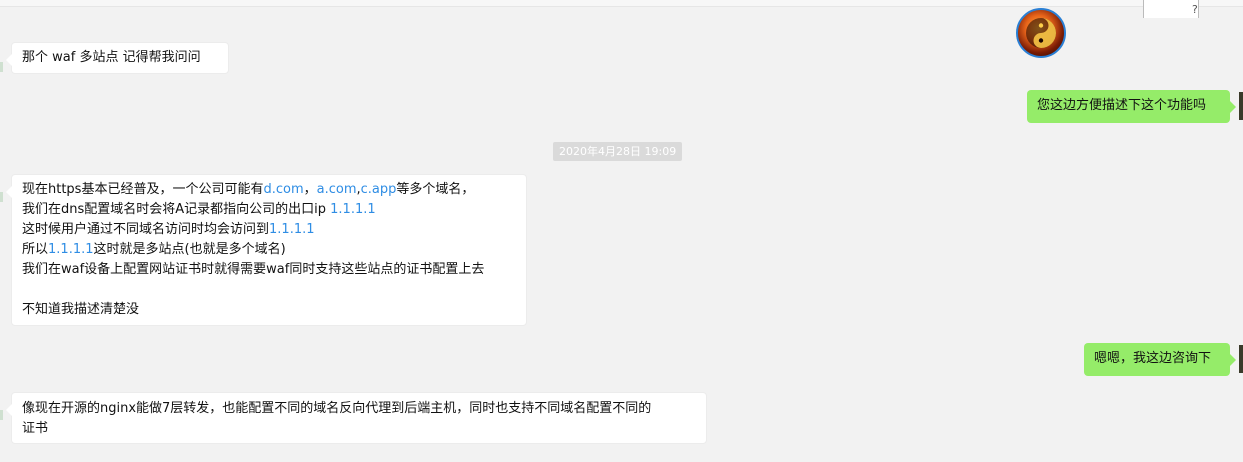 This screenshot has height=462, width=1243. I want to click on message-text: 现在https基本已经普及，一个公司可能有, so click(143, 189).